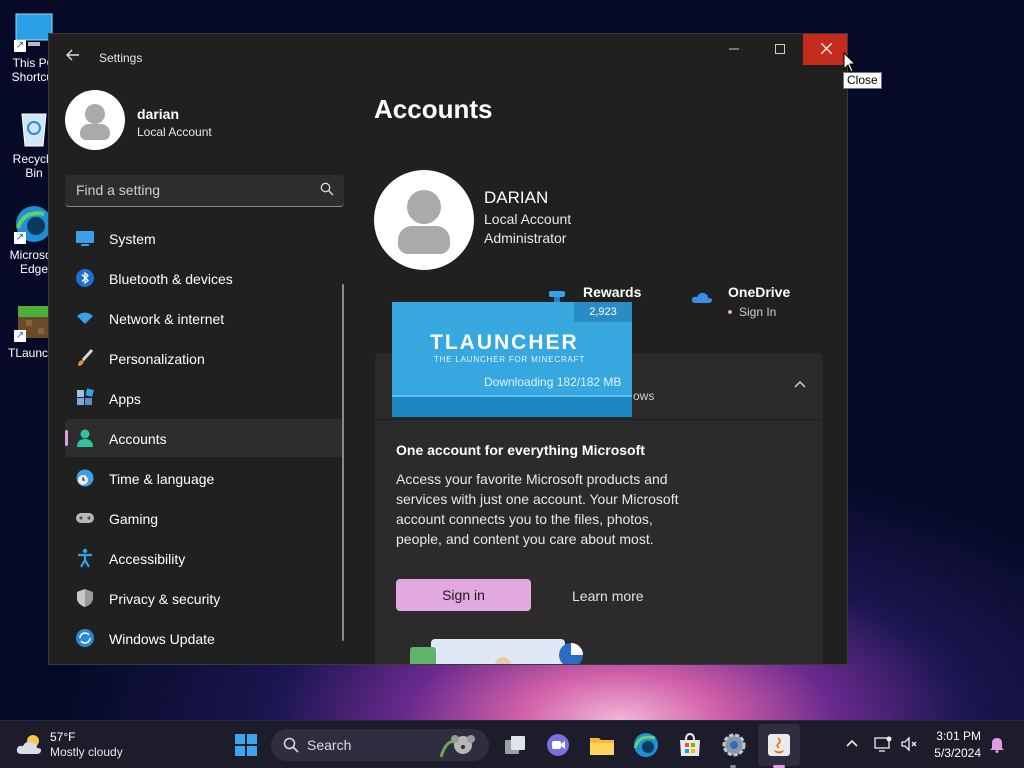  What do you see at coordinates (85, 278) in the screenshot?
I see `bluetooth-icon` at bounding box center [85, 278].